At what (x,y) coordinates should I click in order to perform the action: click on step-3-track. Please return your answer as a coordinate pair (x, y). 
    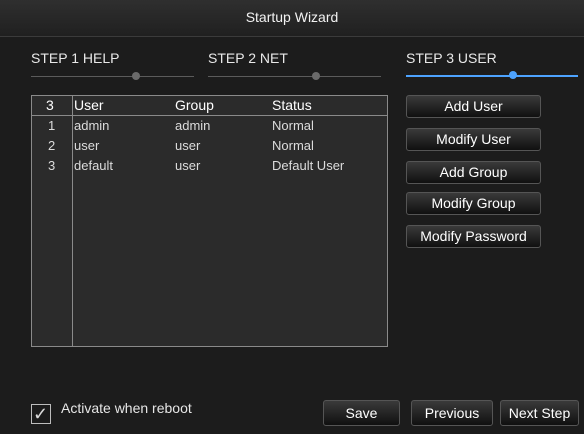
    Looking at the image, I should click on (492, 76).